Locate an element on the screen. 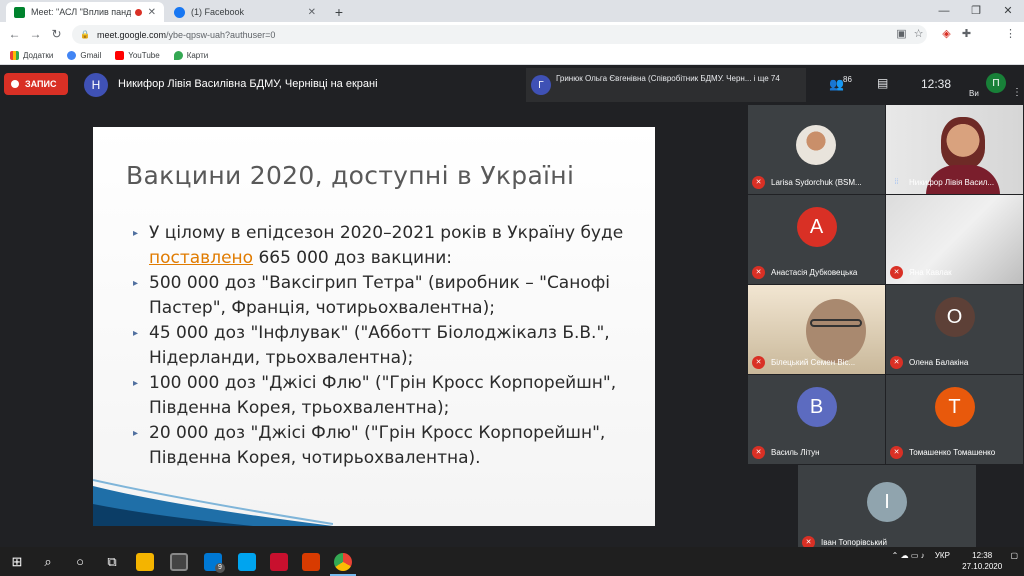 This screenshot has height=576, width=1024. mcafee-icon is located at coordinates (279, 562).